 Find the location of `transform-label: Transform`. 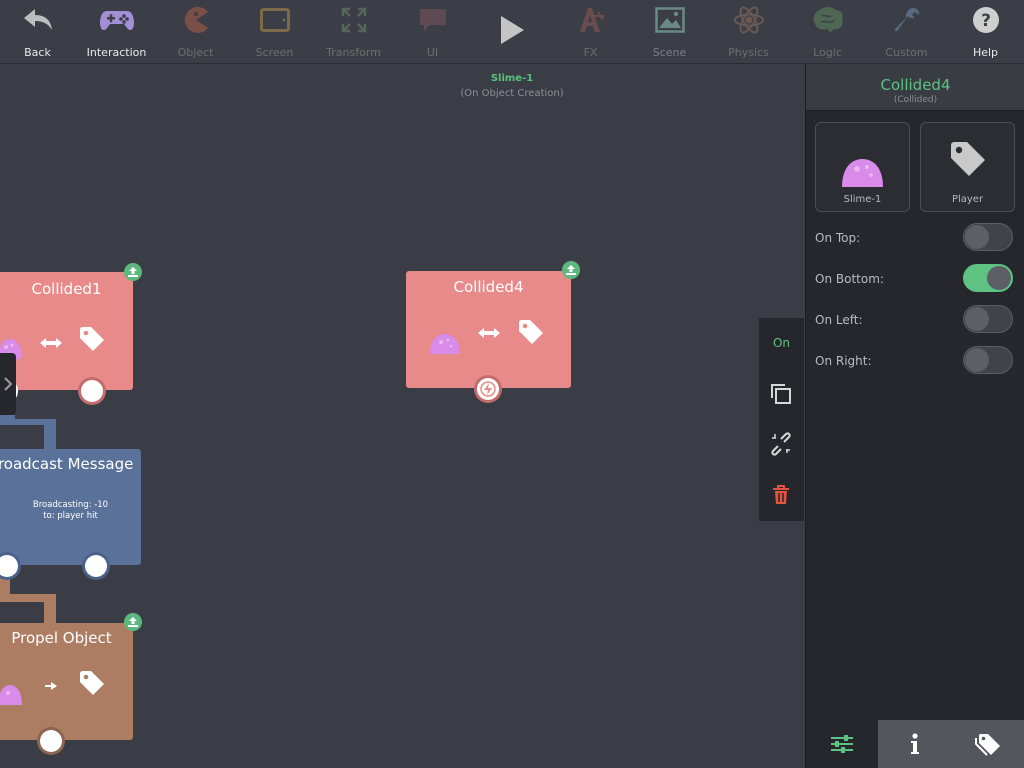

transform-label: Transform is located at coordinates (353, 52).